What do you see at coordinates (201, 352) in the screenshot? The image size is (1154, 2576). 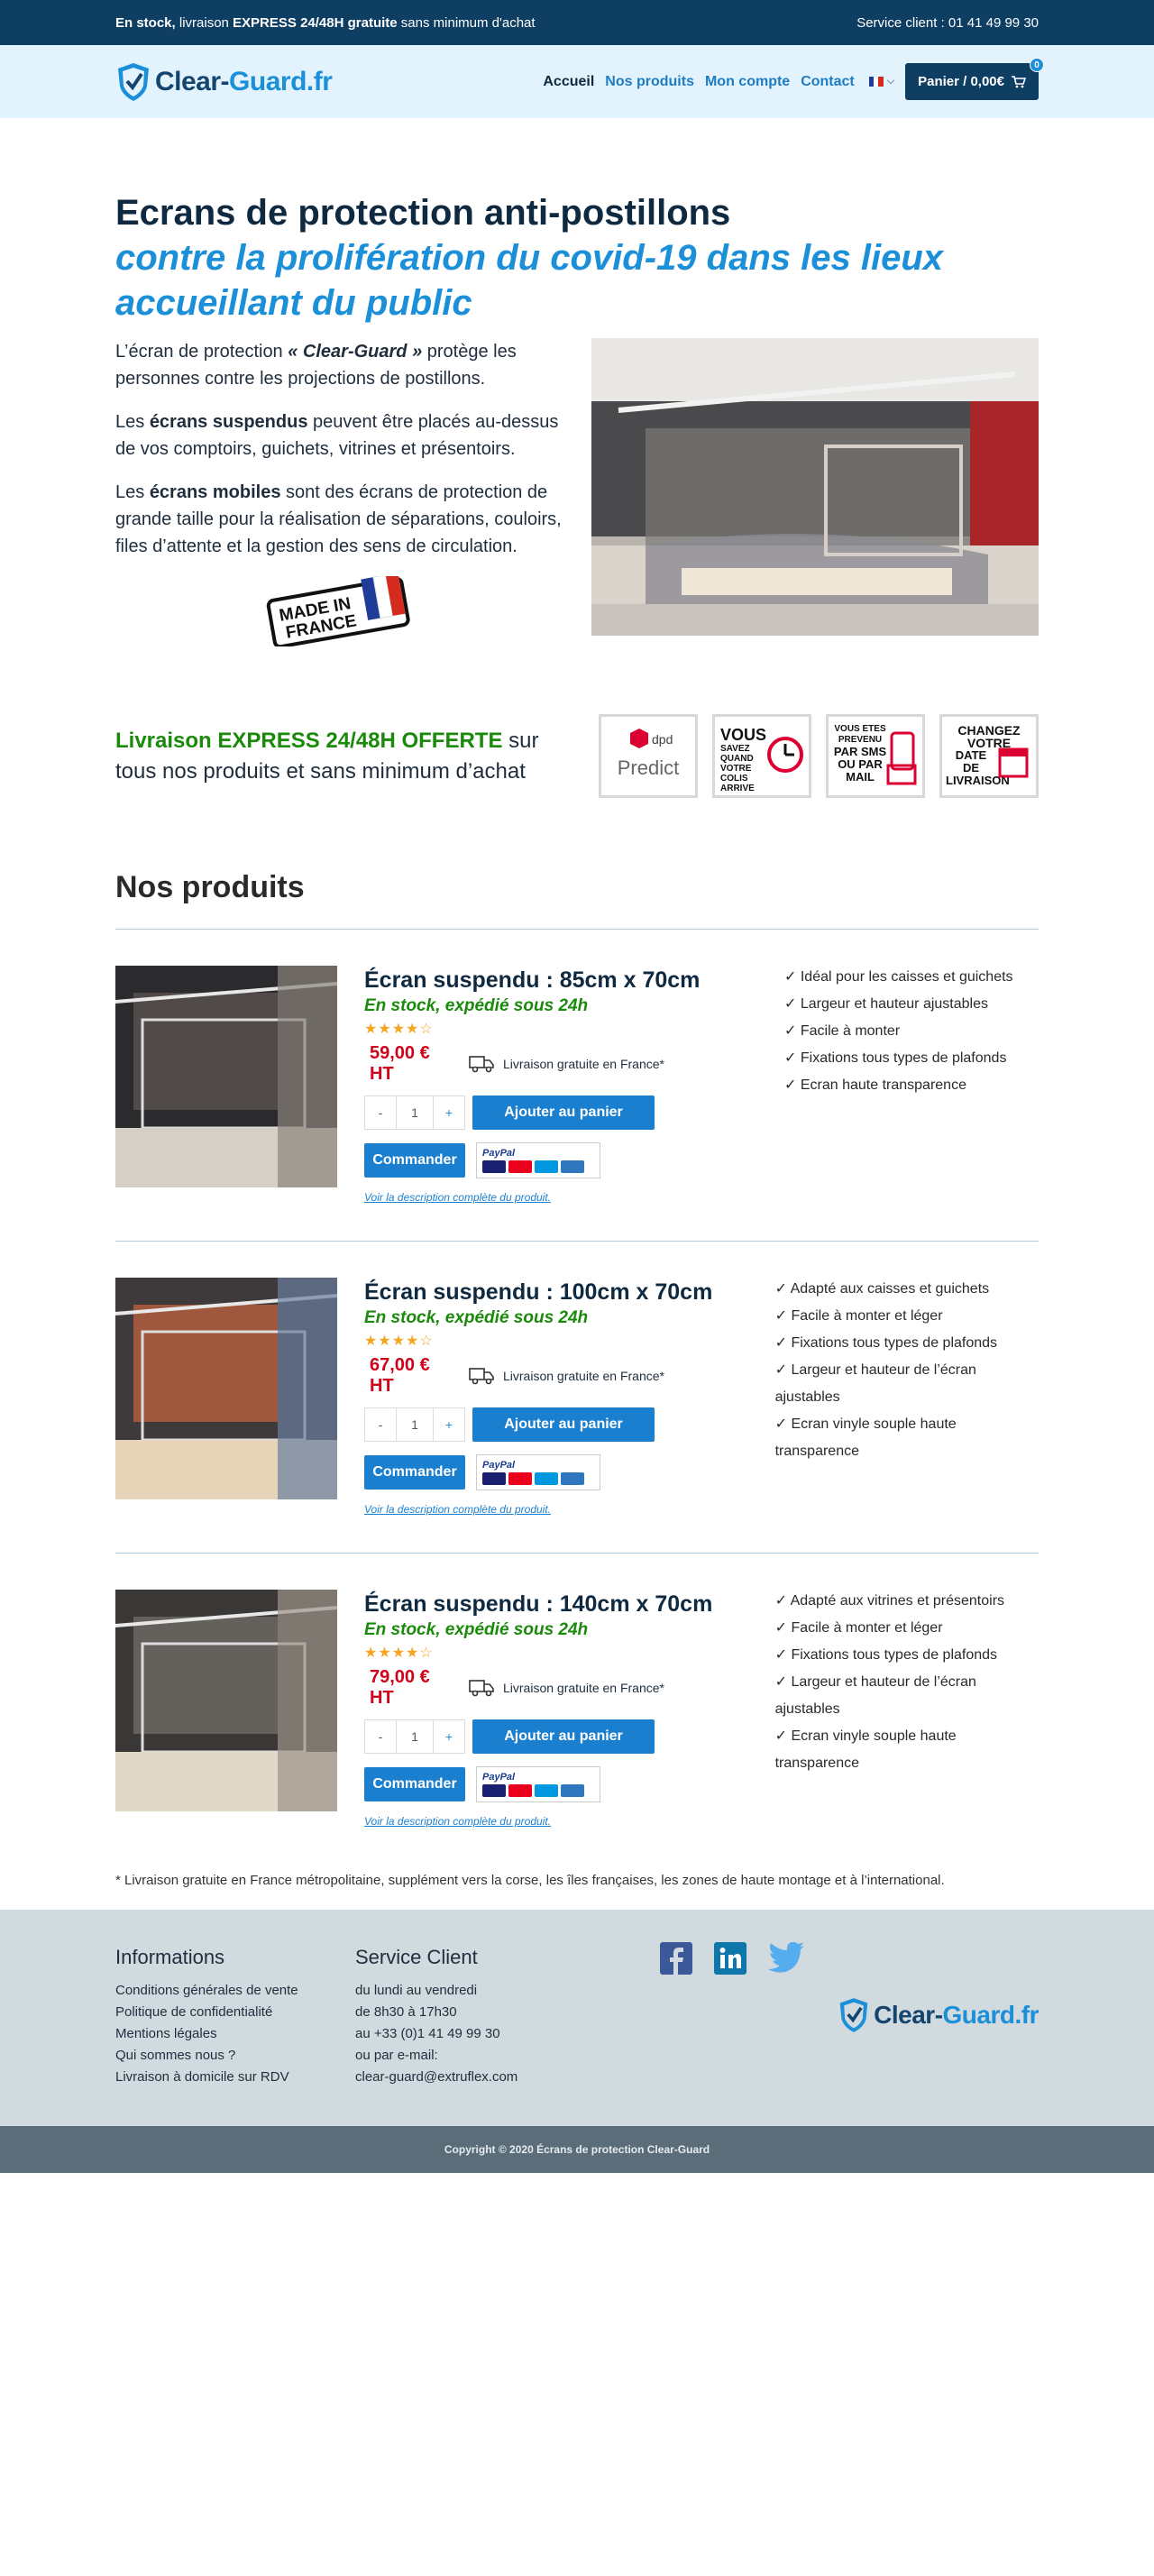 I see `hero-p1-a: L’écran de protection` at bounding box center [201, 352].